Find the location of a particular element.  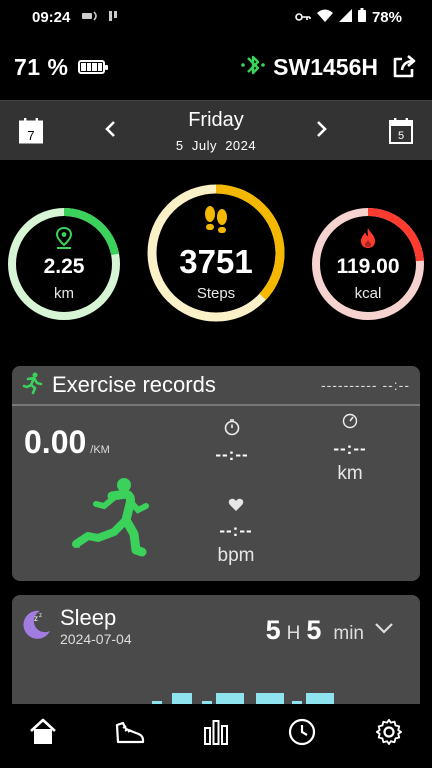

sleep-minutes: 5 is located at coordinates (314, 630).